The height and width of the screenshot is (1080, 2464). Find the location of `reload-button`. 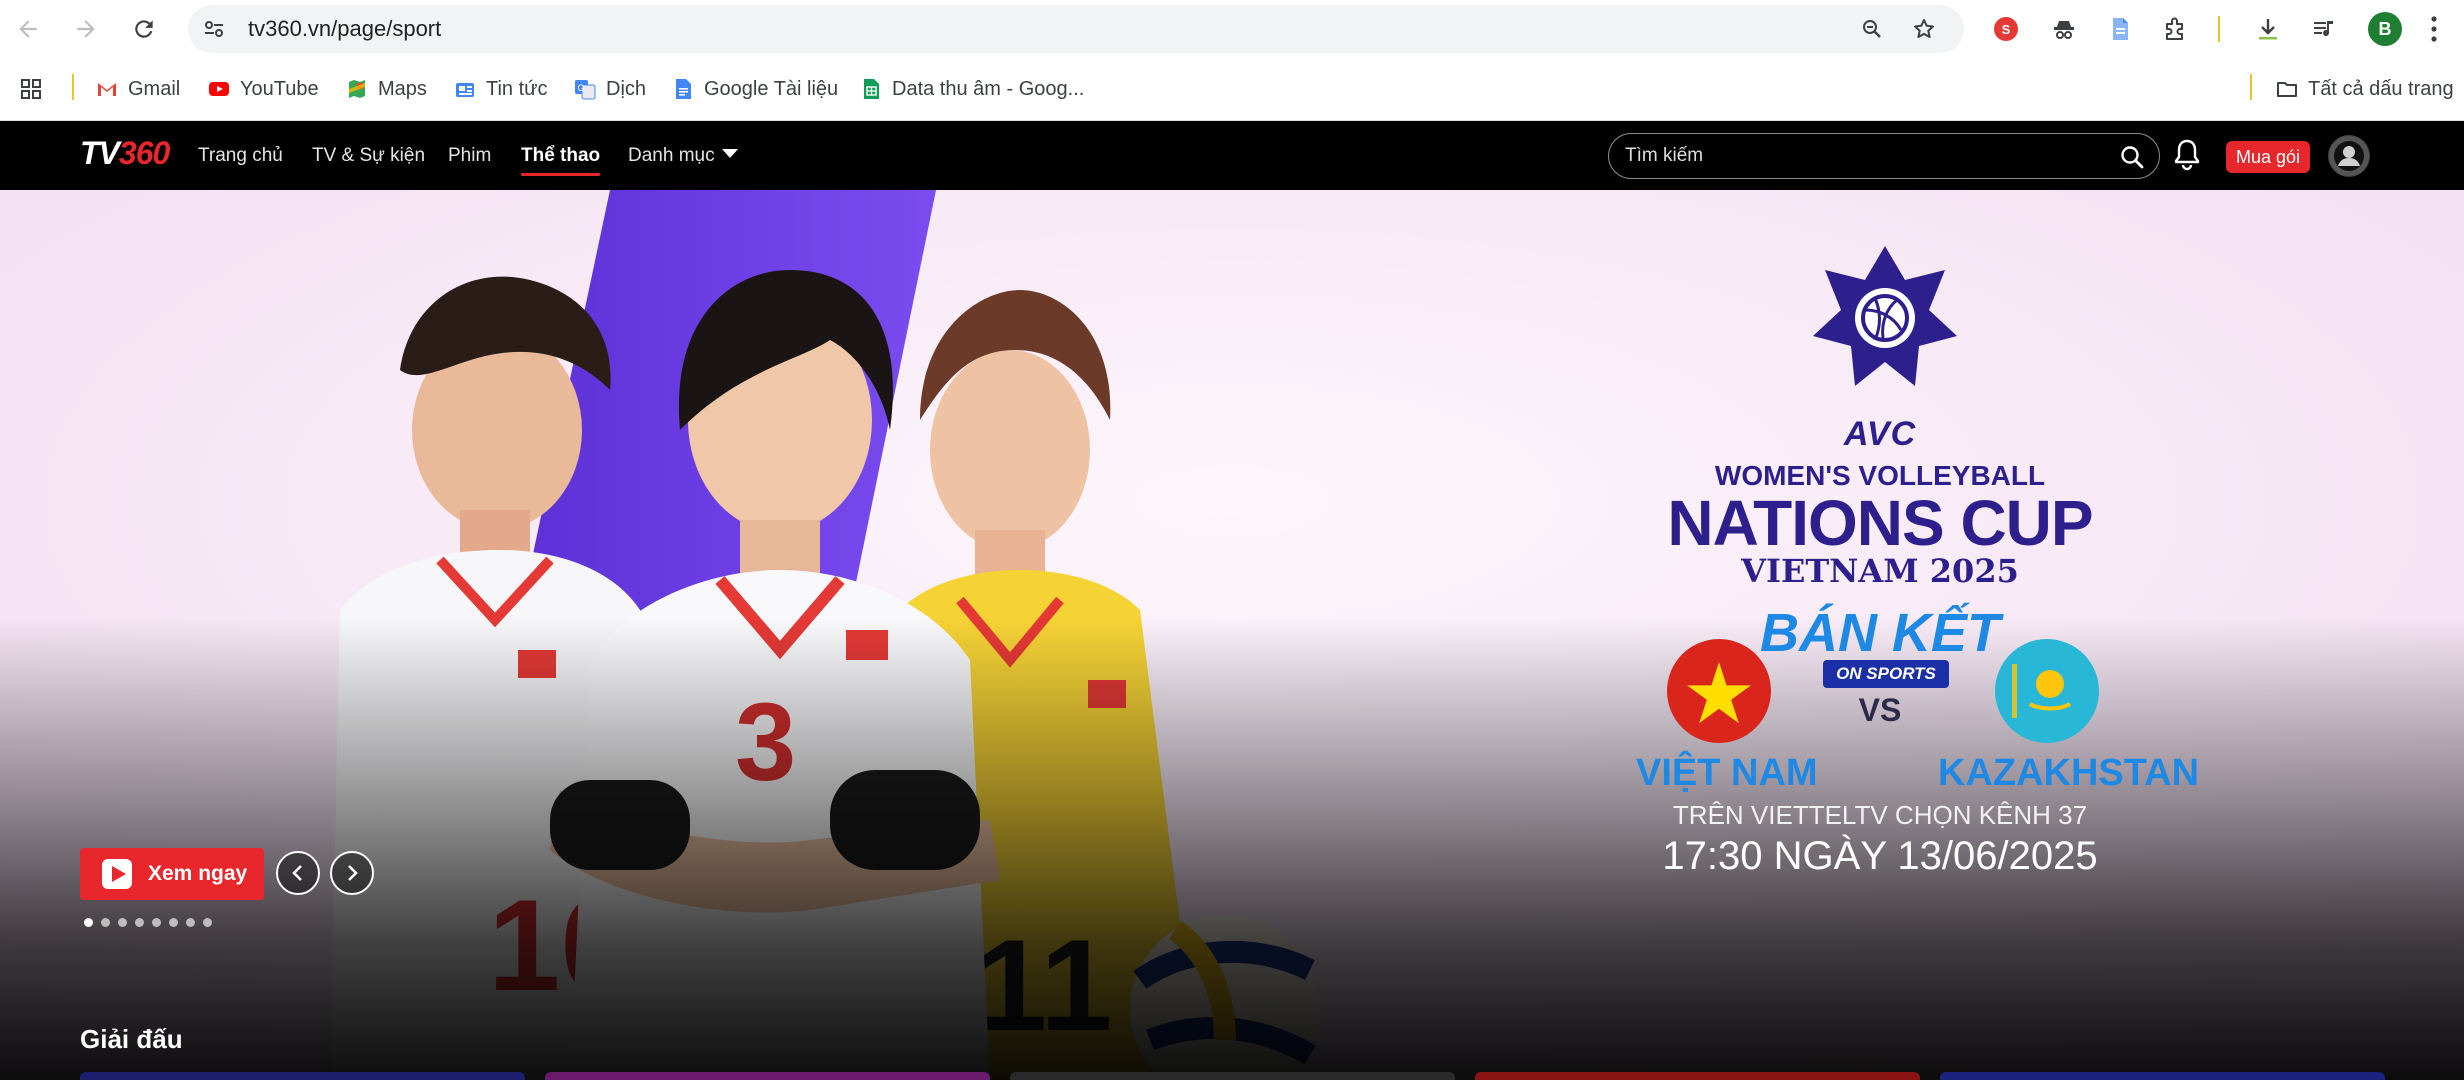

reload-button is located at coordinates (144, 29).